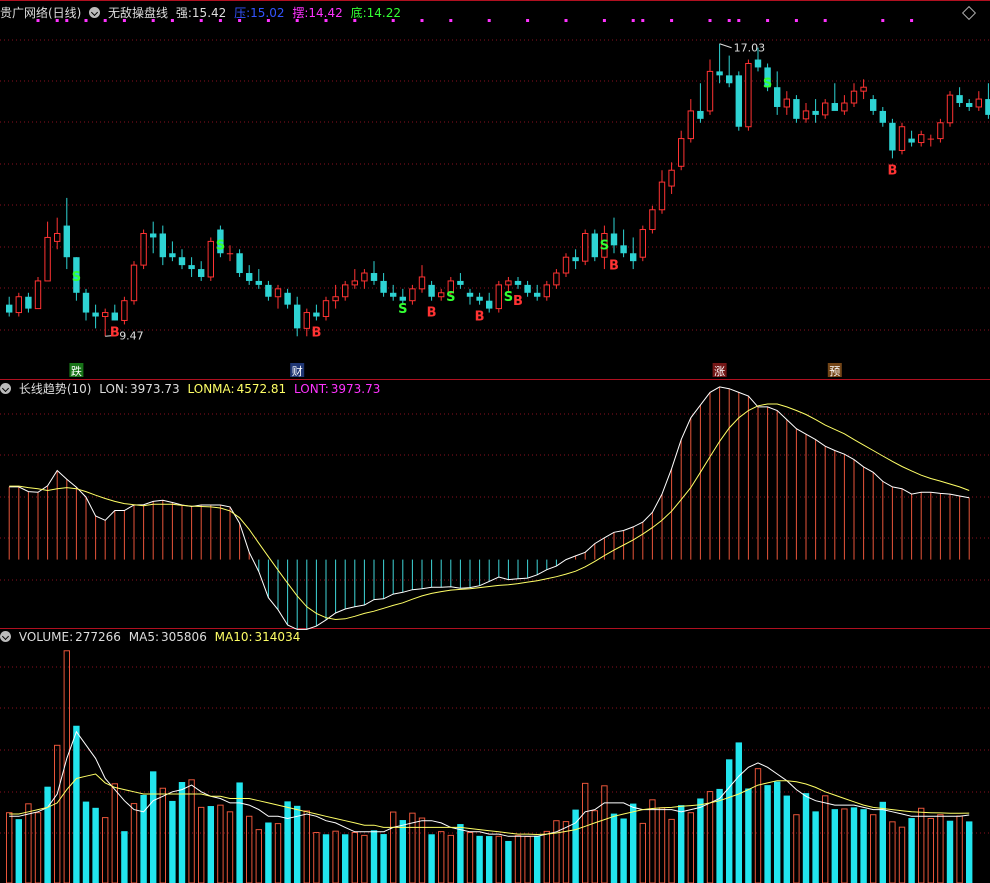  I want to click on ya-value: 15.02, so click(267, 13).